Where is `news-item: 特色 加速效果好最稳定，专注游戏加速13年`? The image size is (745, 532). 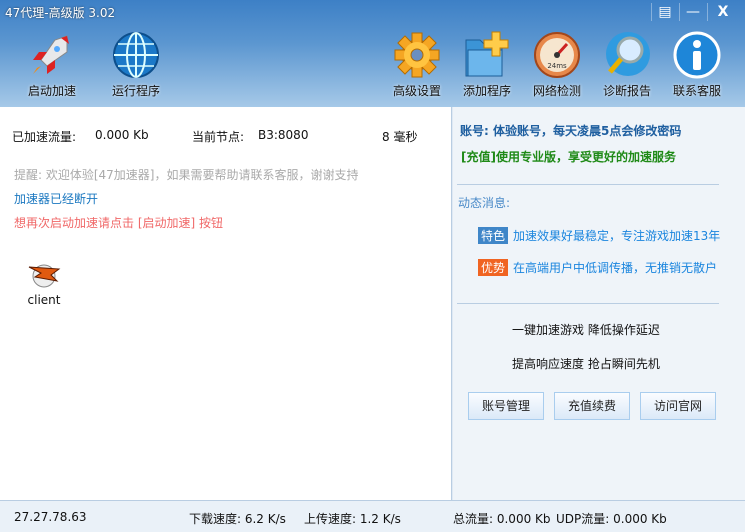
news-item: 特色 加速效果好最稳定，专注游戏加速13年 is located at coordinates (599, 235).